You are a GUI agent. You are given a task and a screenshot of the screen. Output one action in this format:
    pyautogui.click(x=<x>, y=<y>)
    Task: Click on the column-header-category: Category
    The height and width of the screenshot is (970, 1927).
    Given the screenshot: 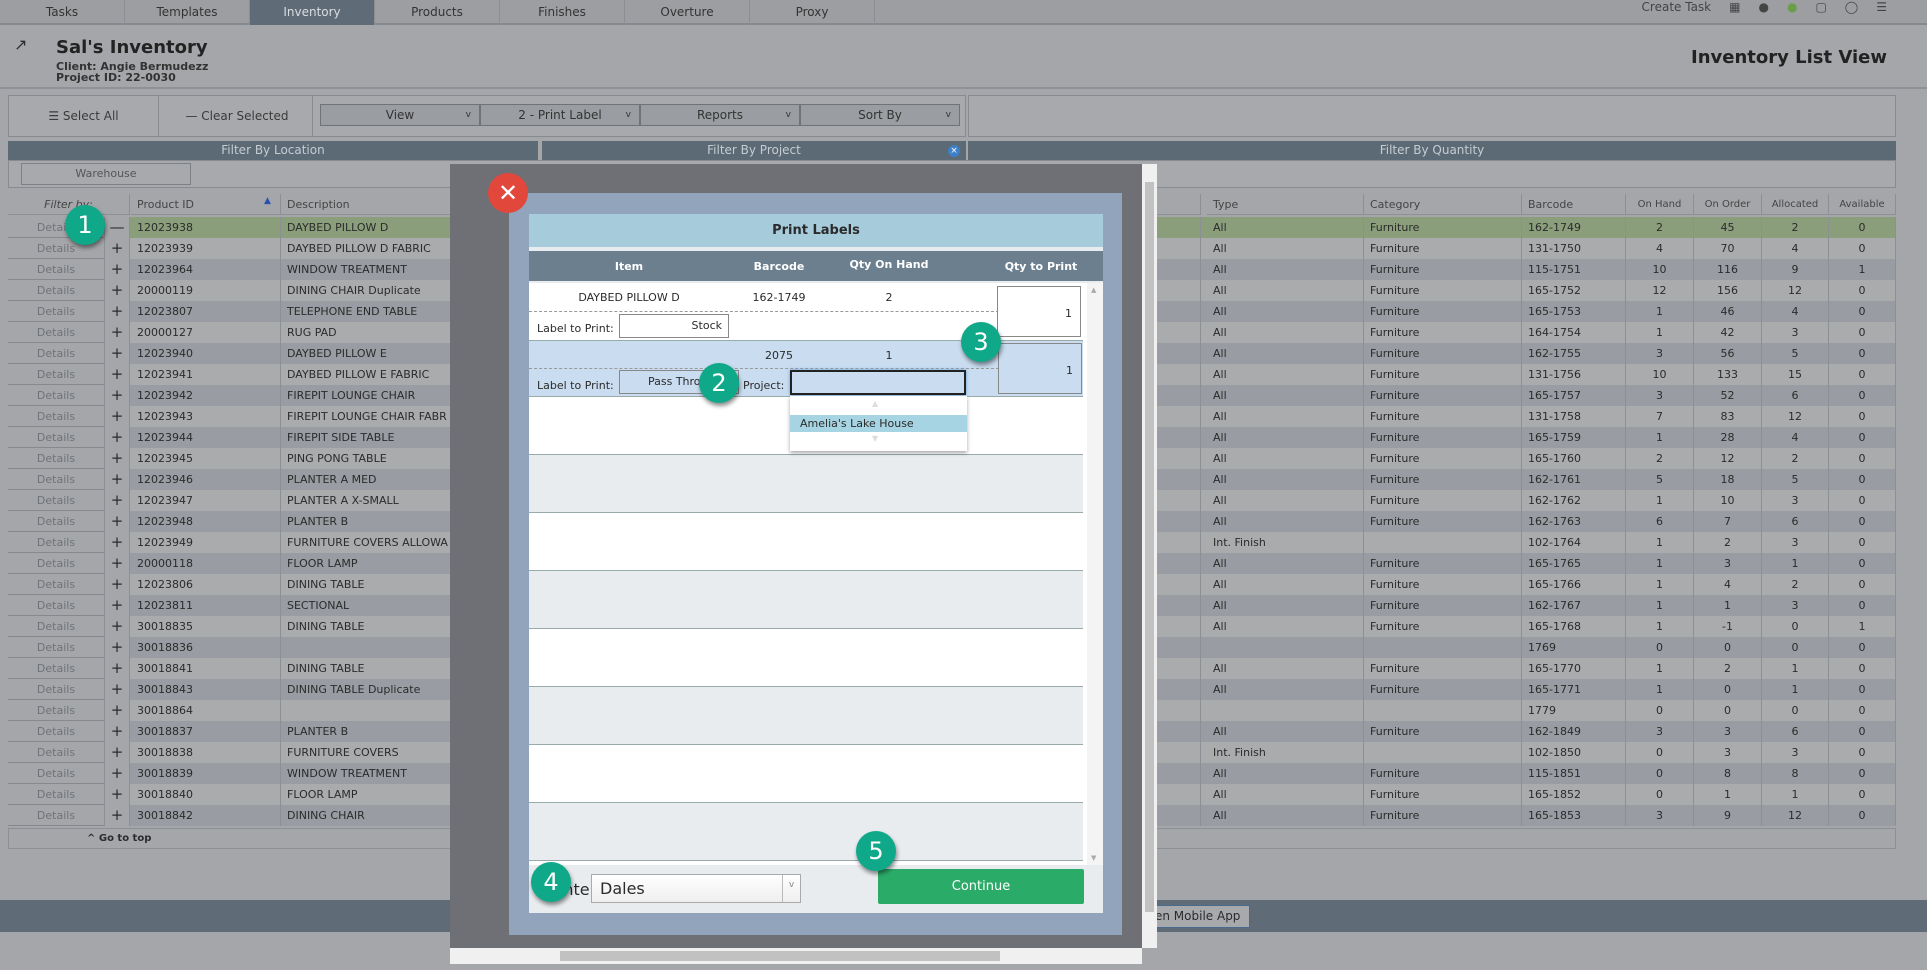 What is the action you would take?
    pyautogui.click(x=1443, y=204)
    